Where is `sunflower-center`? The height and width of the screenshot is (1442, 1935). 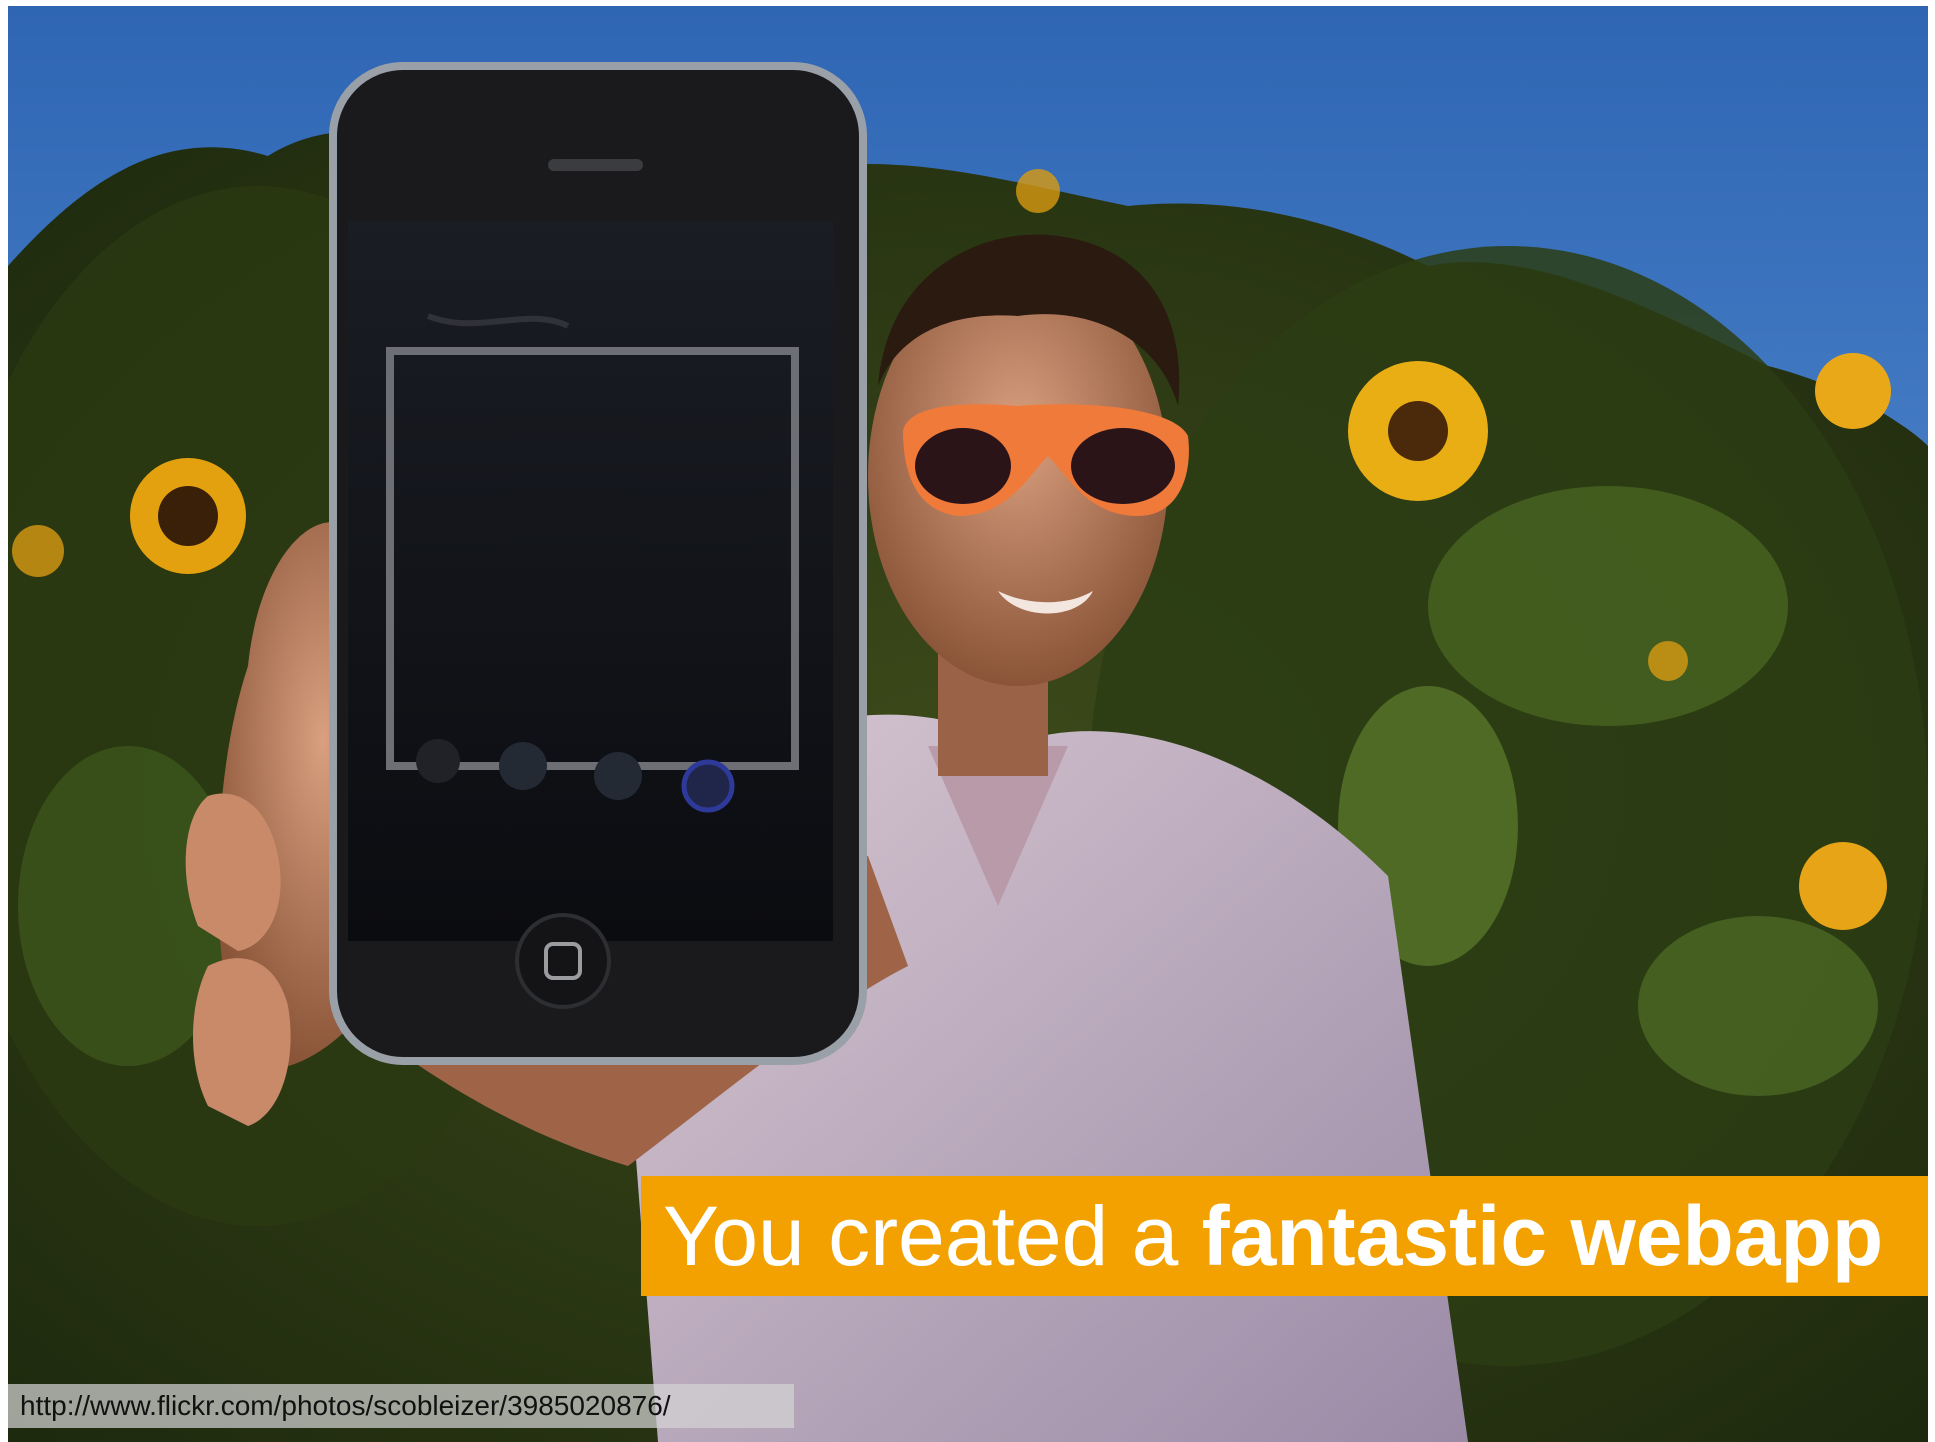 sunflower-center is located at coordinates (1418, 431).